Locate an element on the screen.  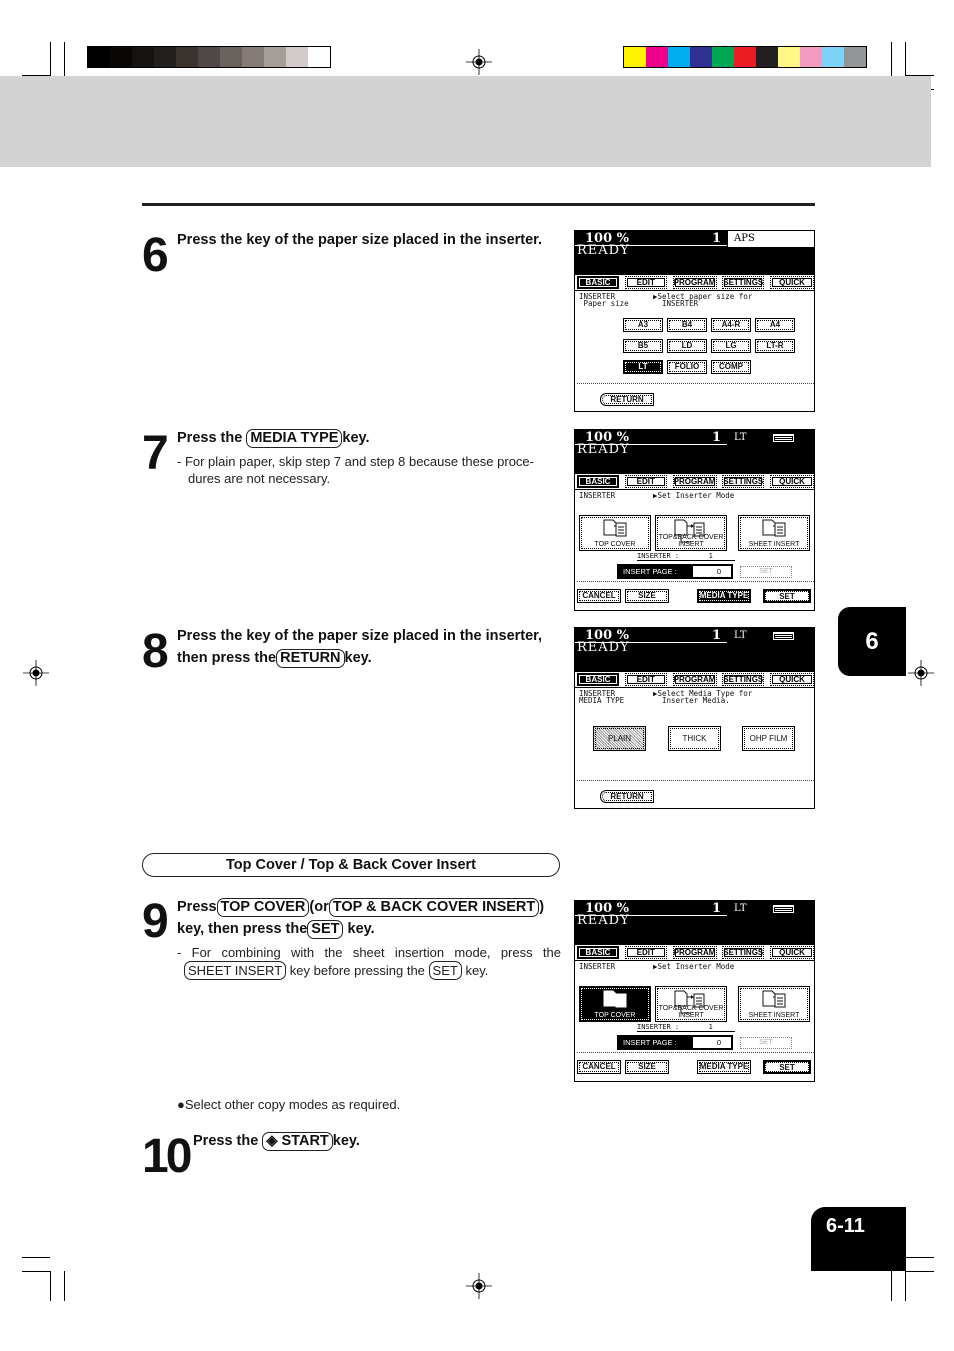
paper-size-comp-button: COMP is located at coordinates (731, 367).